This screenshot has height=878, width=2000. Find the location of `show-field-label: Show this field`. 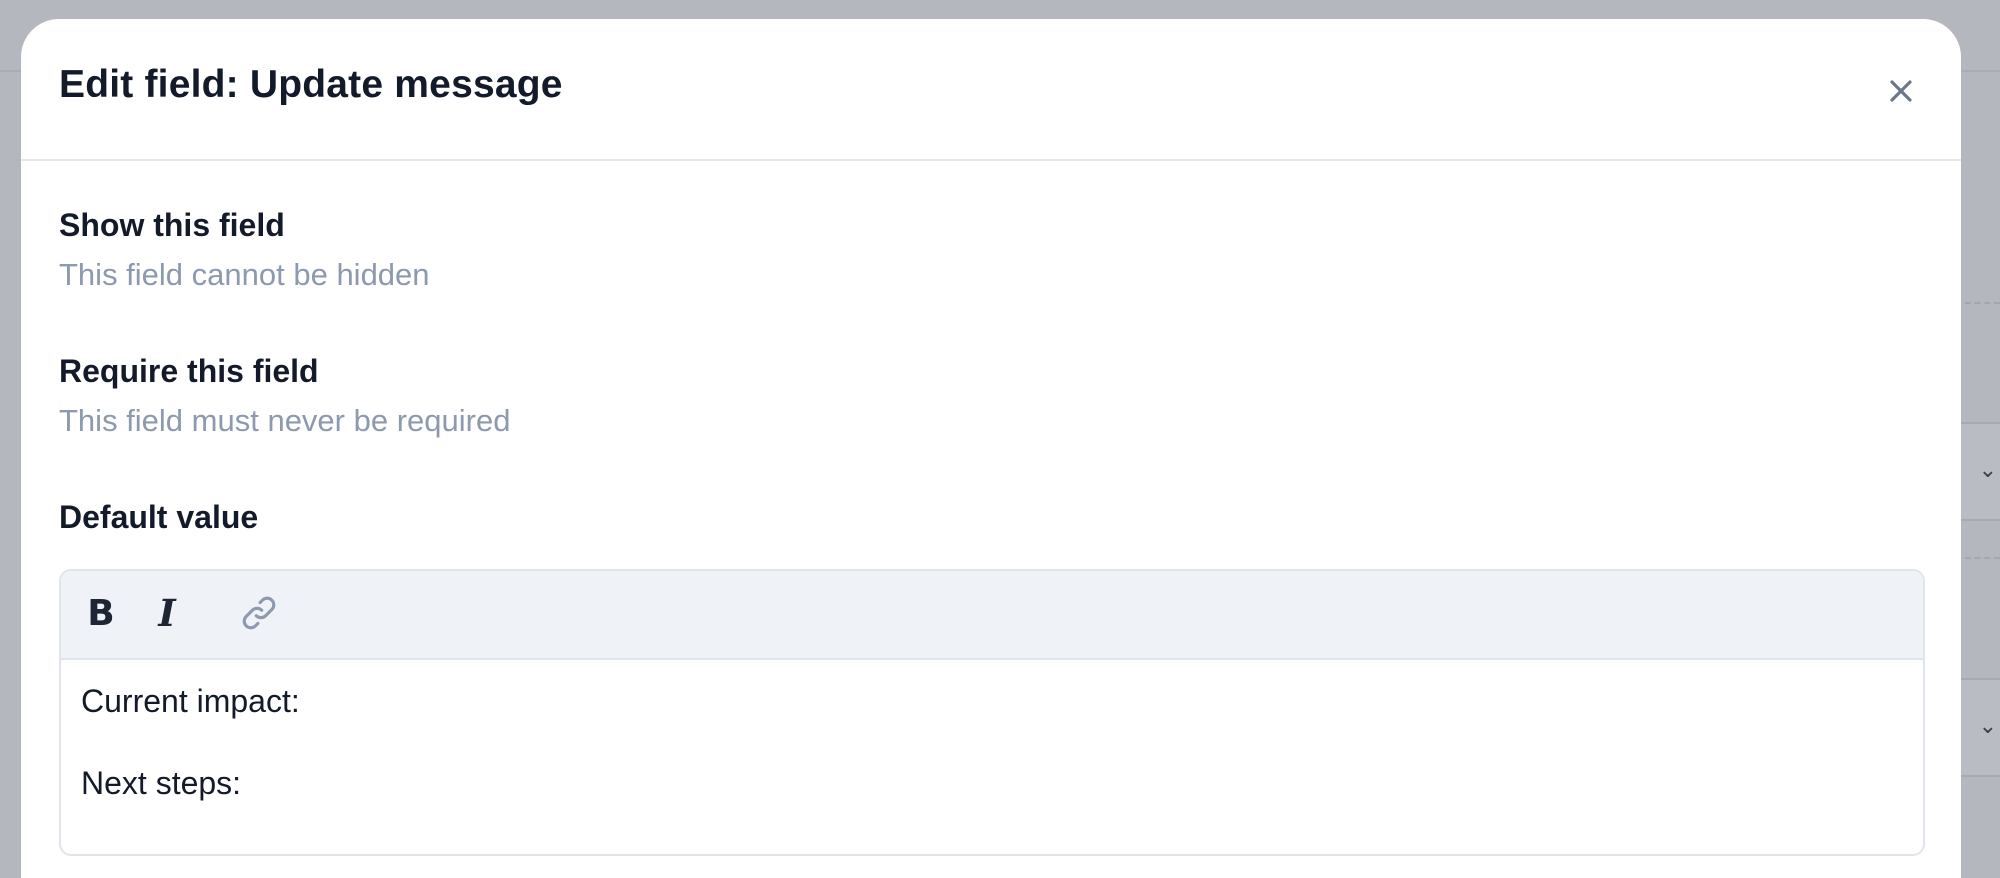

show-field-label: Show this field is located at coordinates (172, 225).